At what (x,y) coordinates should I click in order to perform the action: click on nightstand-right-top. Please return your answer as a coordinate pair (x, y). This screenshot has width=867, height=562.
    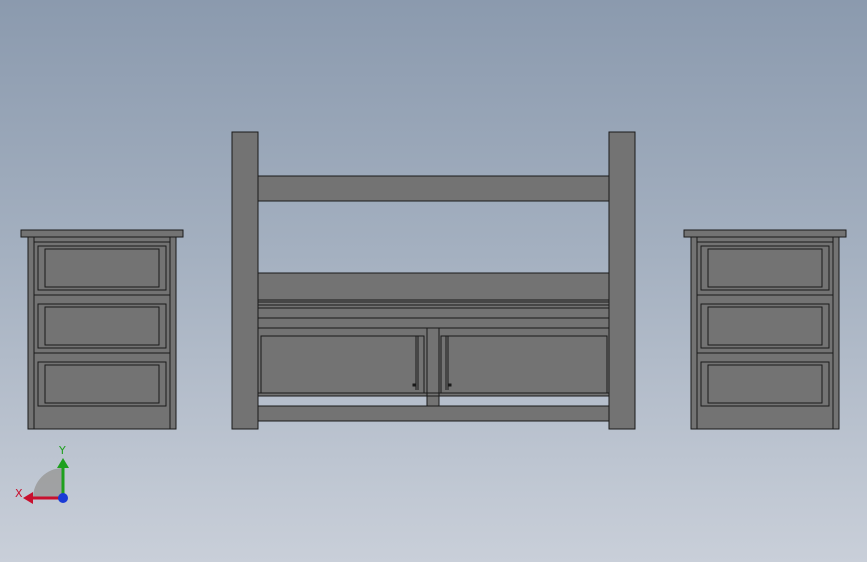
    Looking at the image, I should click on (765, 233).